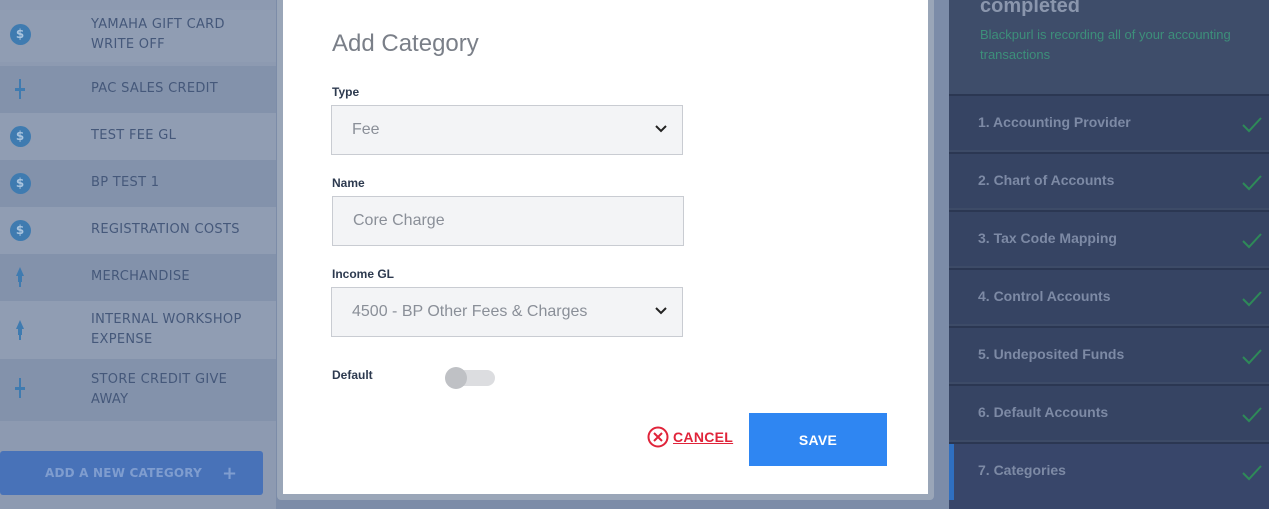  I want to click on category-row: $ BP TEST 1, so click(138, 183).